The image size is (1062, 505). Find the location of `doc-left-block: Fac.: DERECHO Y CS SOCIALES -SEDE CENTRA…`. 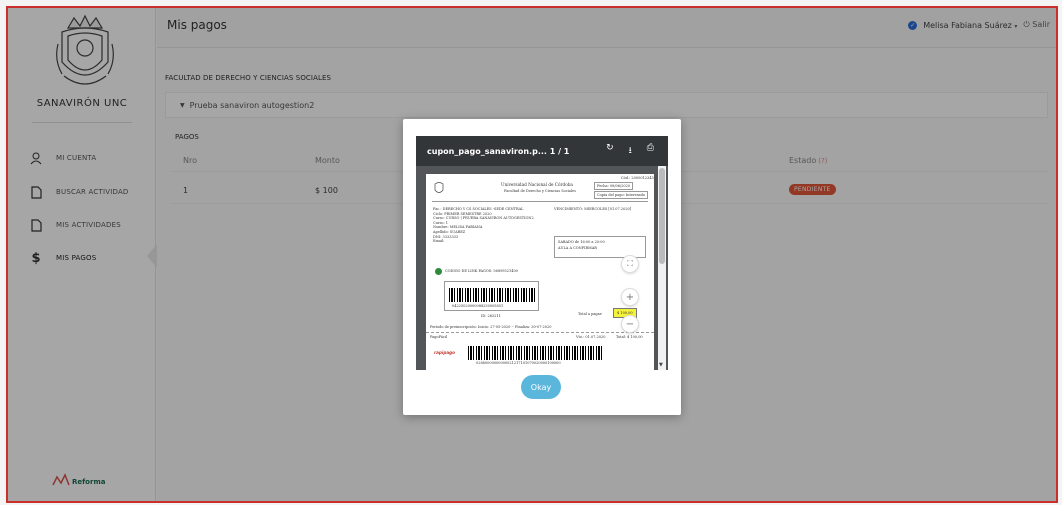

doc-left-block: Fac.: DERECHO Y CS SOCIALES -SEDE CENTRA… is located at coordinates (483, 225).